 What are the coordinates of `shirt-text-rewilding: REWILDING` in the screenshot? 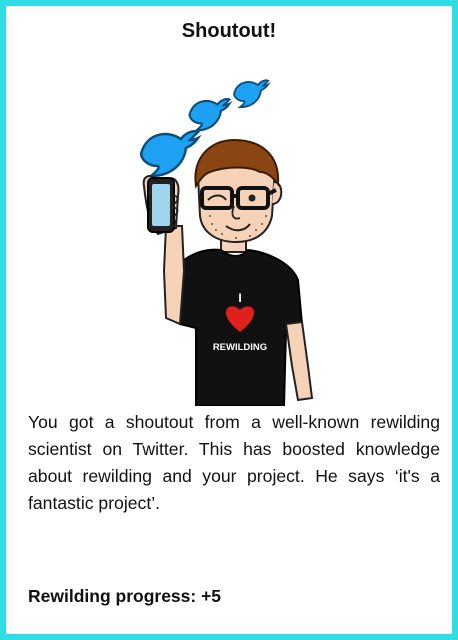 It's located at (240, 347).